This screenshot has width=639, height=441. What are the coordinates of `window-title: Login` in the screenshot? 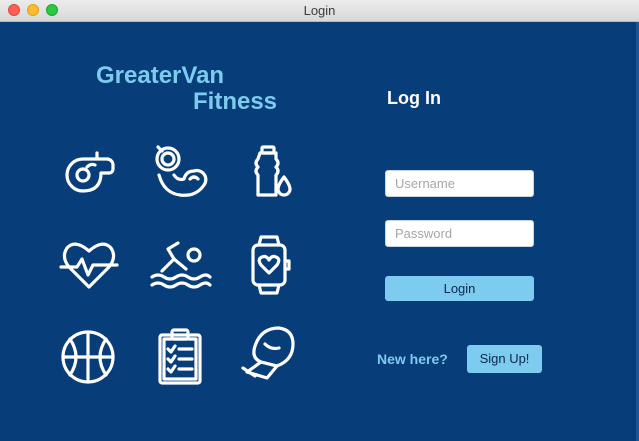 It's located at (319, 10).